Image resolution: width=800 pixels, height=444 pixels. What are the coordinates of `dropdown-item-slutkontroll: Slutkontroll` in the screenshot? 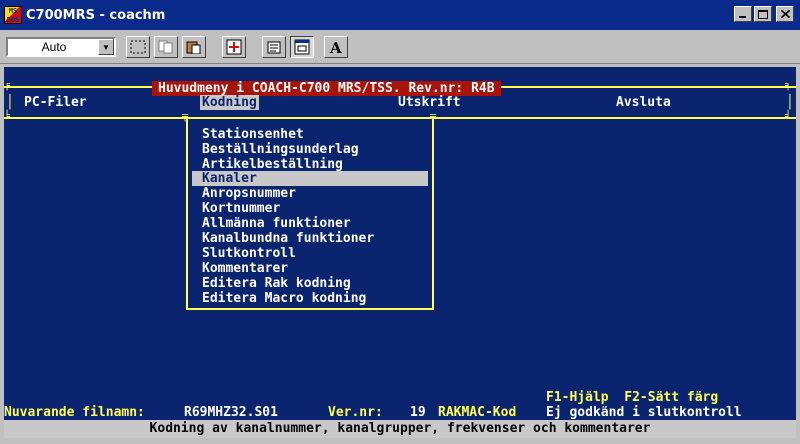 It's located at (249, 253).